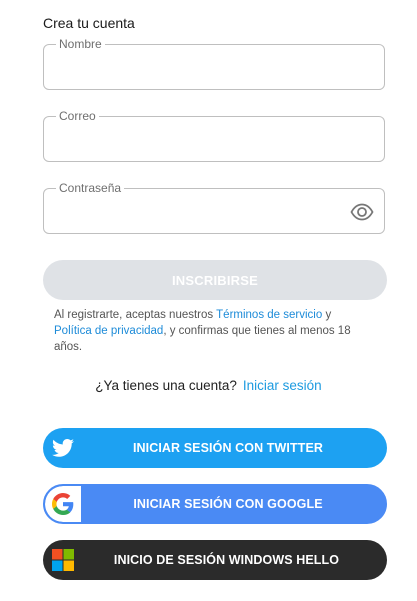 This screenshot has width=417, height=601. Describe the element at coordinates (327, 315) in the screenshot. I see `legal-middle: y` at that location.